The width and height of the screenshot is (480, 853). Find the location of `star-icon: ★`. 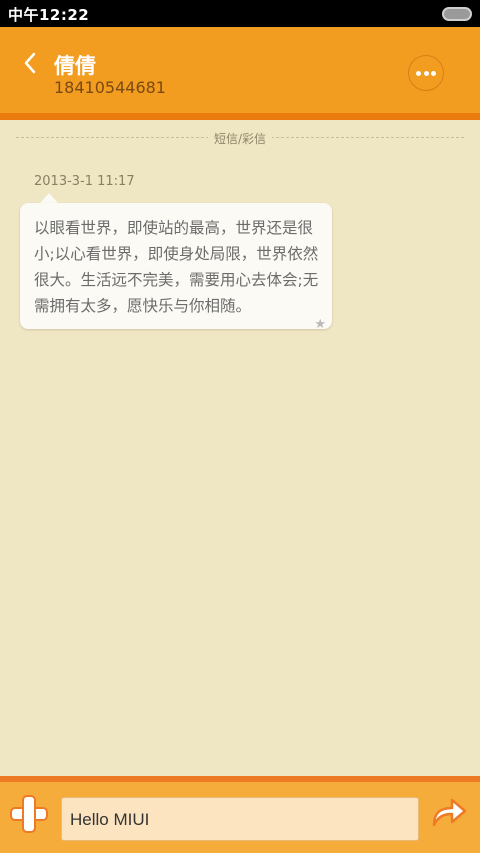

star-icon: ★ is located at coordinates (320, 324).